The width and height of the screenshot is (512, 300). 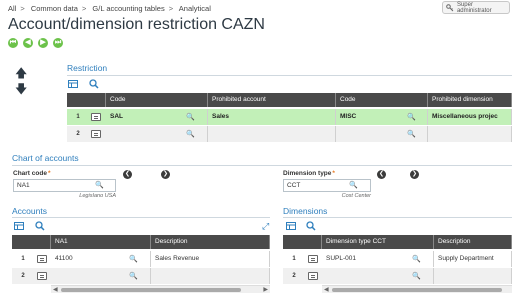 I want to click on dimension-type-label-text: Dimension type, so click(x=307, y=173).